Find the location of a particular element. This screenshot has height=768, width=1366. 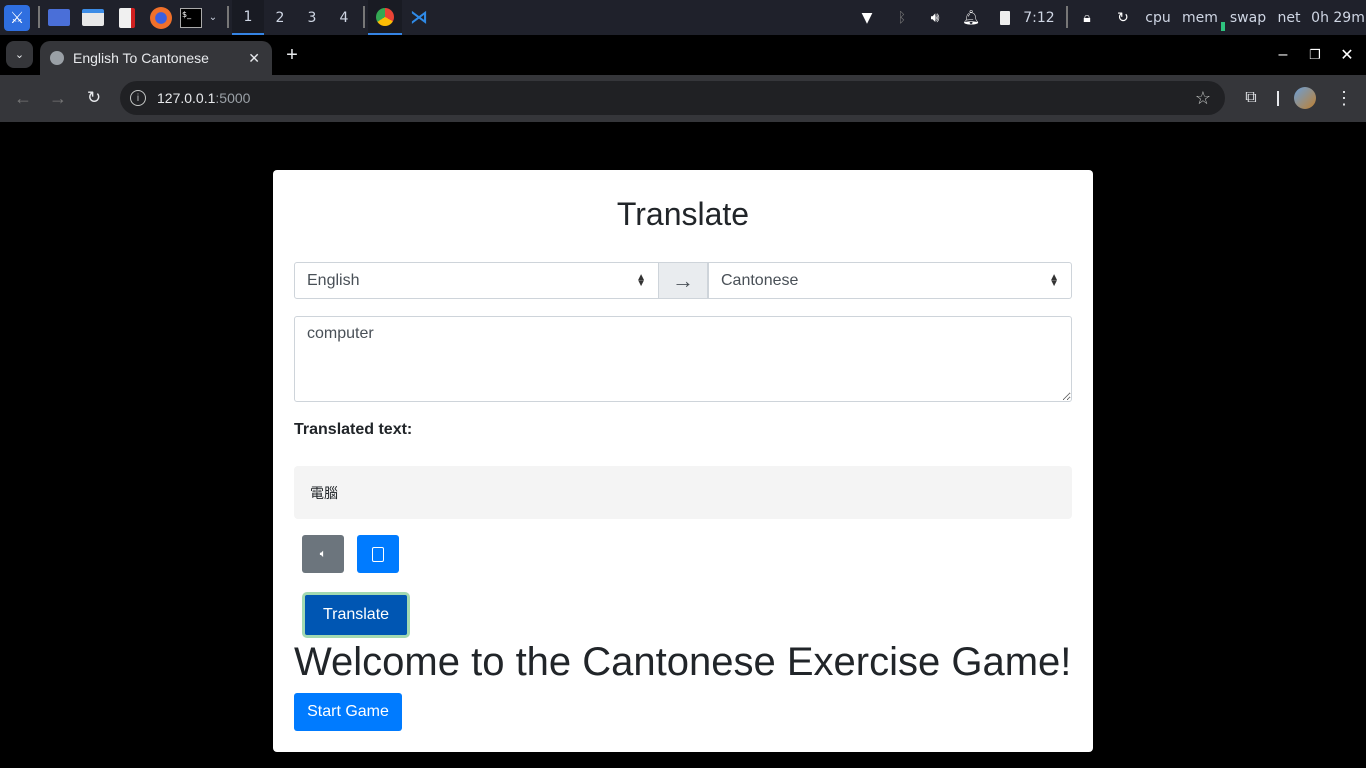

url-host: 127.0.0.1 is located at coordinates (186, 98).